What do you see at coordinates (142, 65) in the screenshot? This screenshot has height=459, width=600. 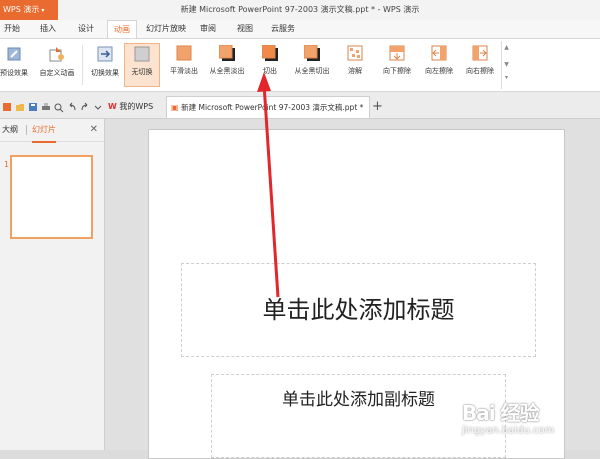 I see `transition-none: 无切换` at bounding box center [142, 65].